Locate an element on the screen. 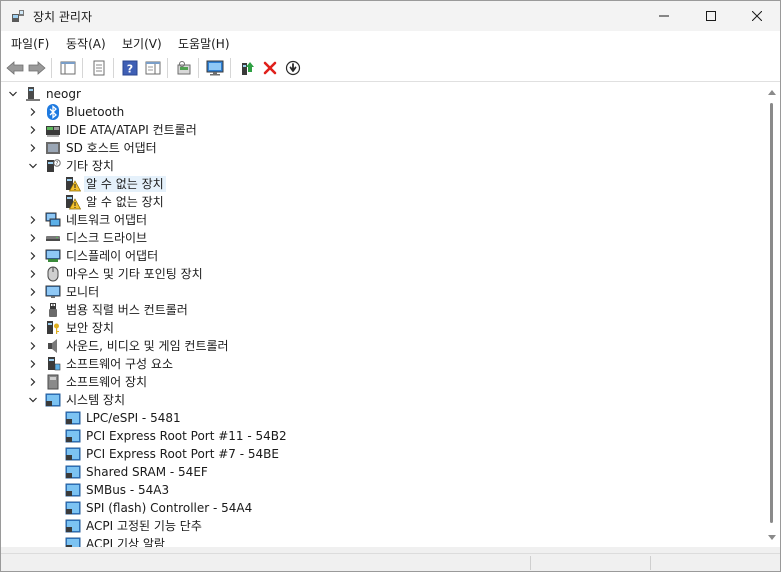 Image resolution: width=781 pixels, height=572 pixels. tree-row: PCI Express Root Port #7 - 54BE is located at coordinates (383, 454).